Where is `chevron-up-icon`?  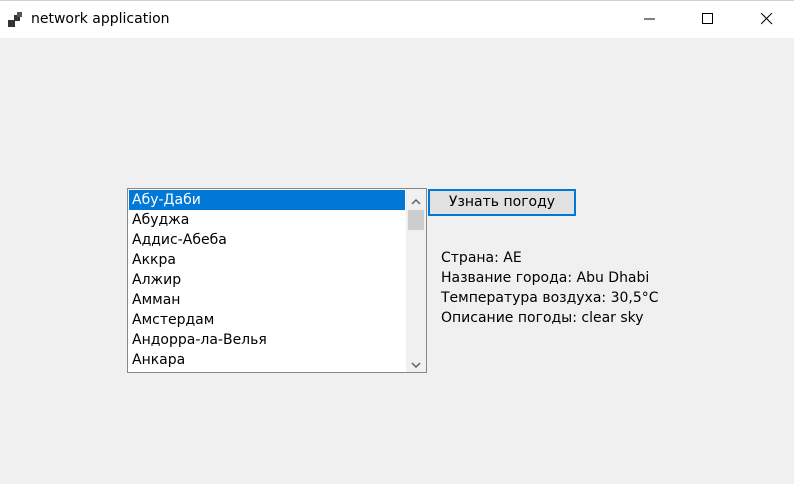 chevron-up-icon is located at coordinates (416, 199).